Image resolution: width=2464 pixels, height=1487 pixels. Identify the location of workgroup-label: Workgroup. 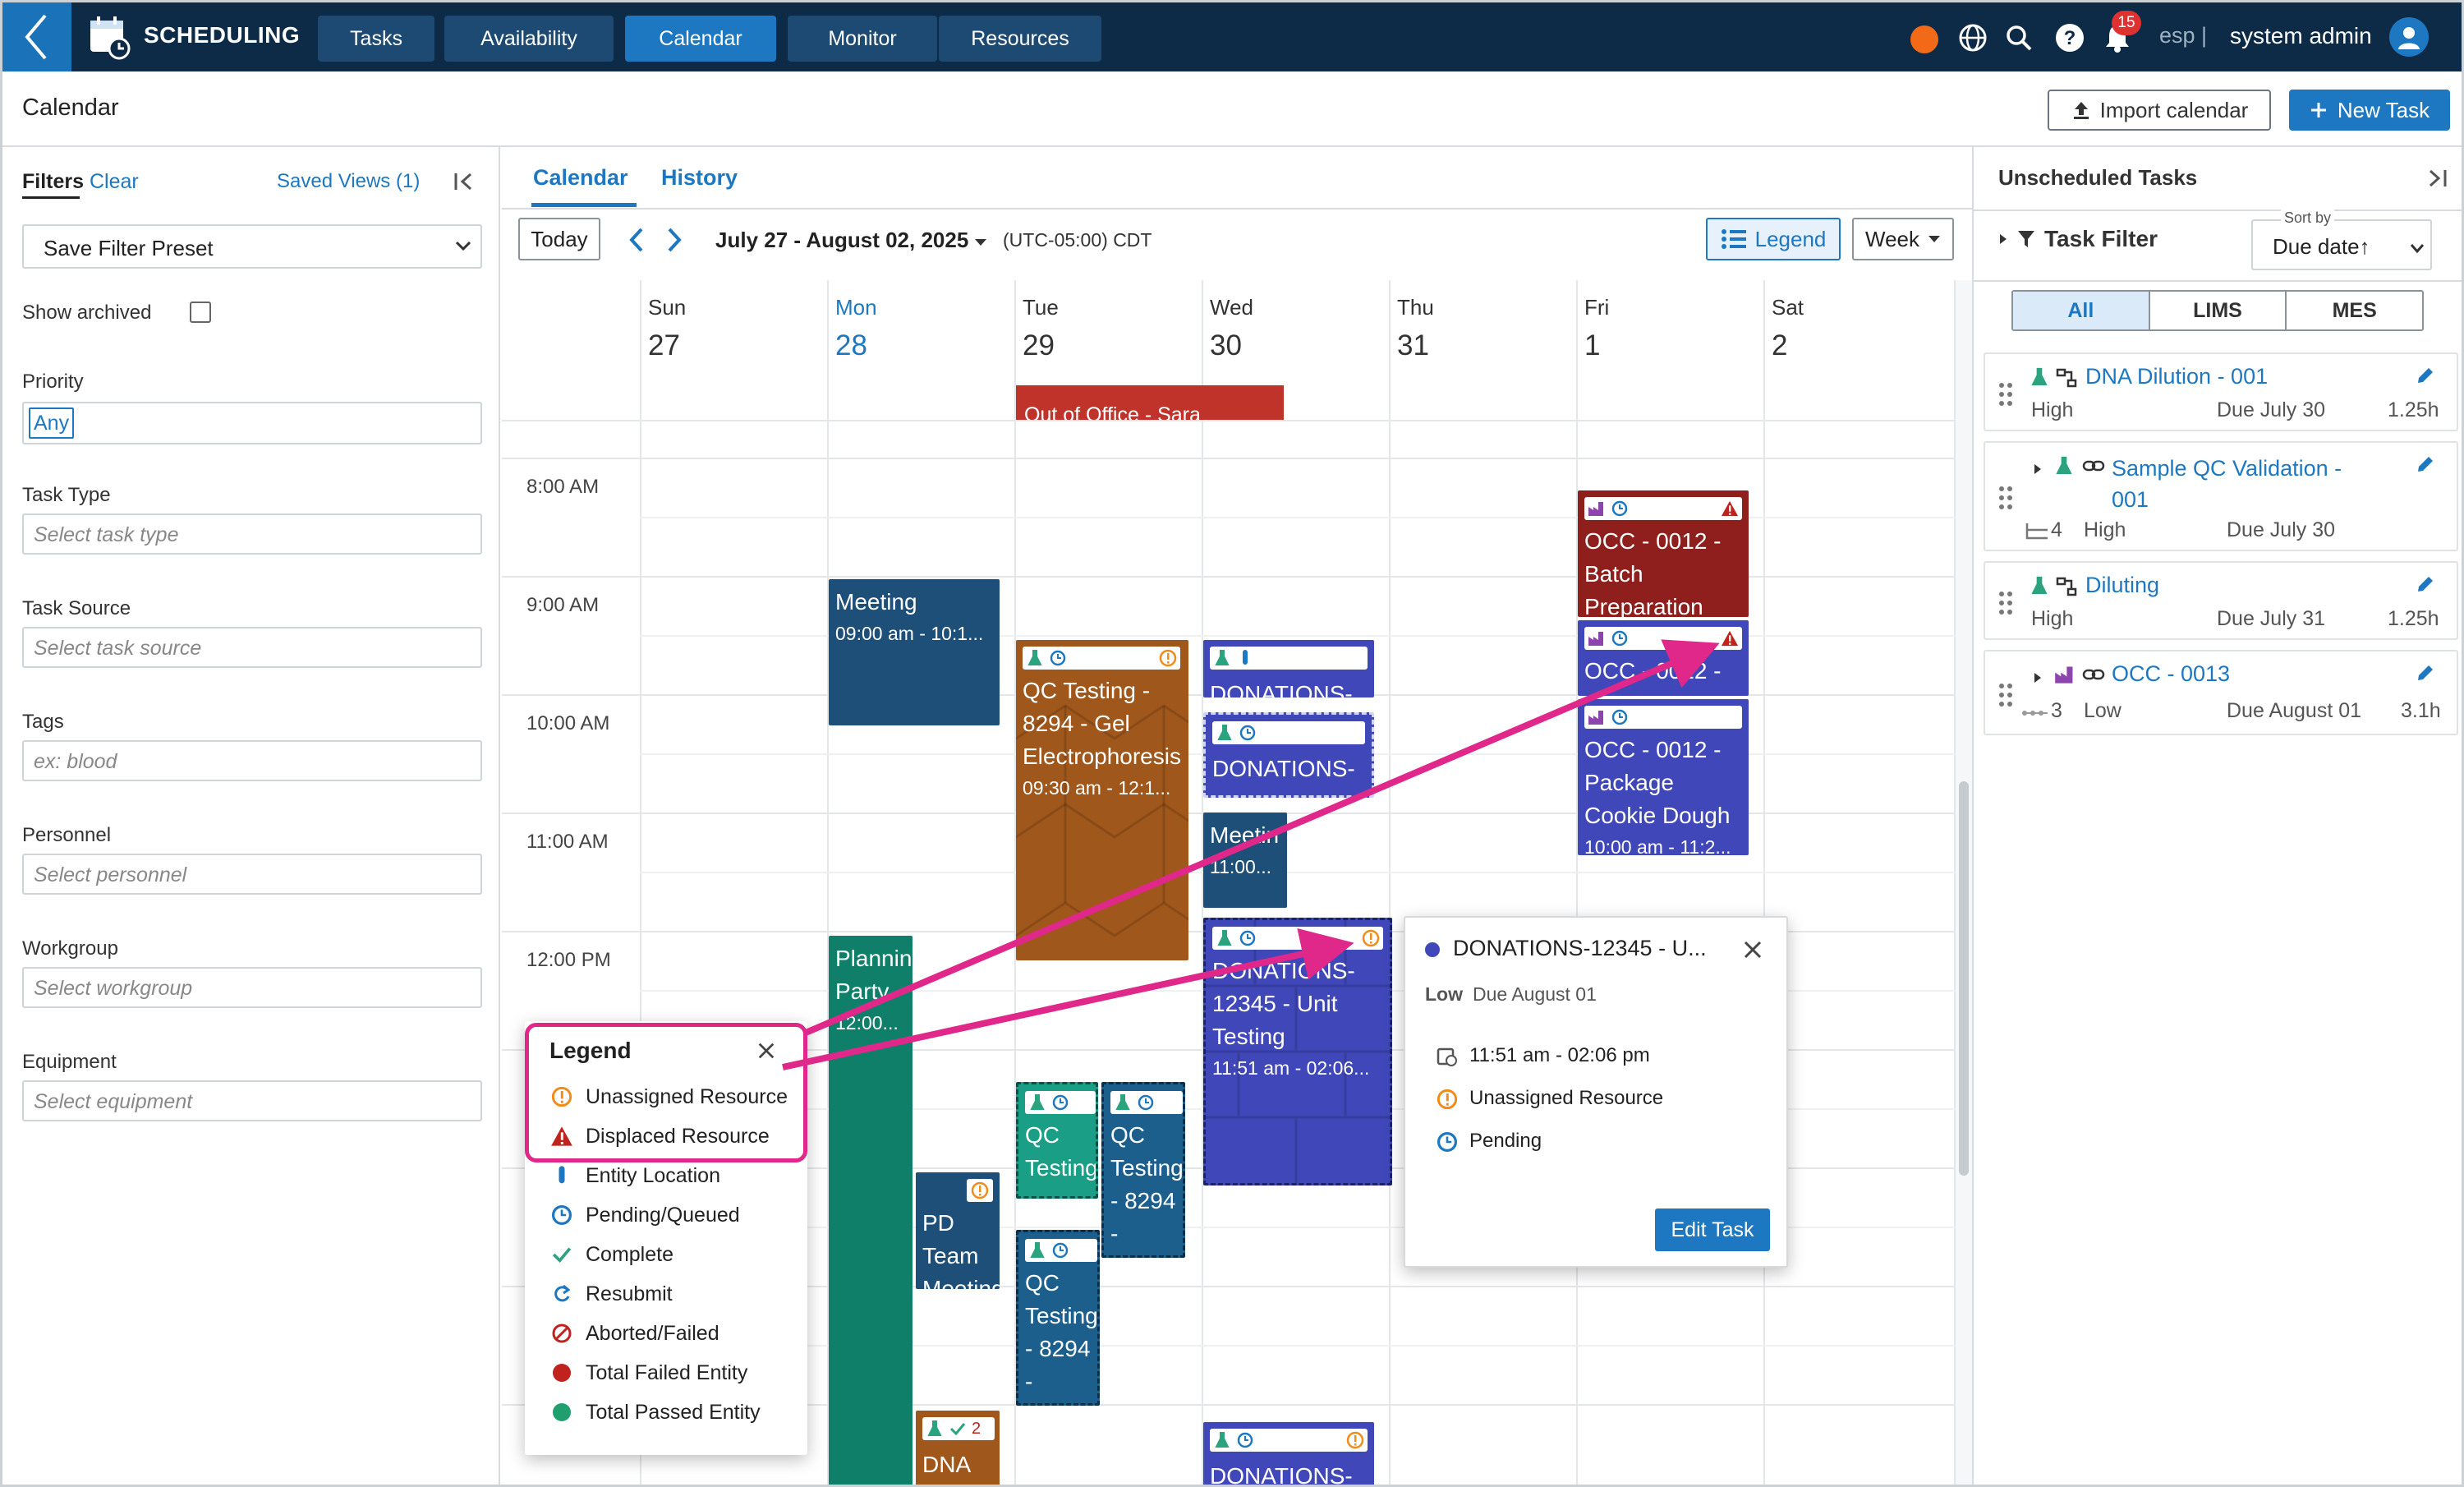
(70, 948).